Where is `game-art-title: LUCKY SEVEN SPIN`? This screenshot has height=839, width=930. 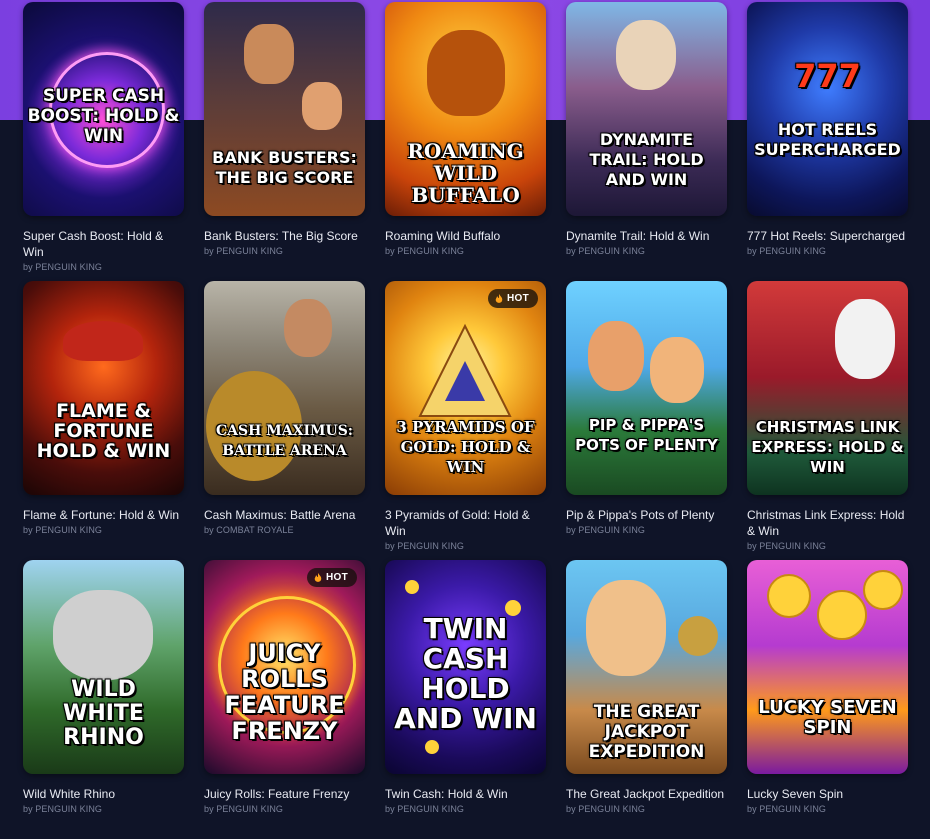 game-art-title: LUCKY SEVEN SPIN is located at coordinates (827, 717).